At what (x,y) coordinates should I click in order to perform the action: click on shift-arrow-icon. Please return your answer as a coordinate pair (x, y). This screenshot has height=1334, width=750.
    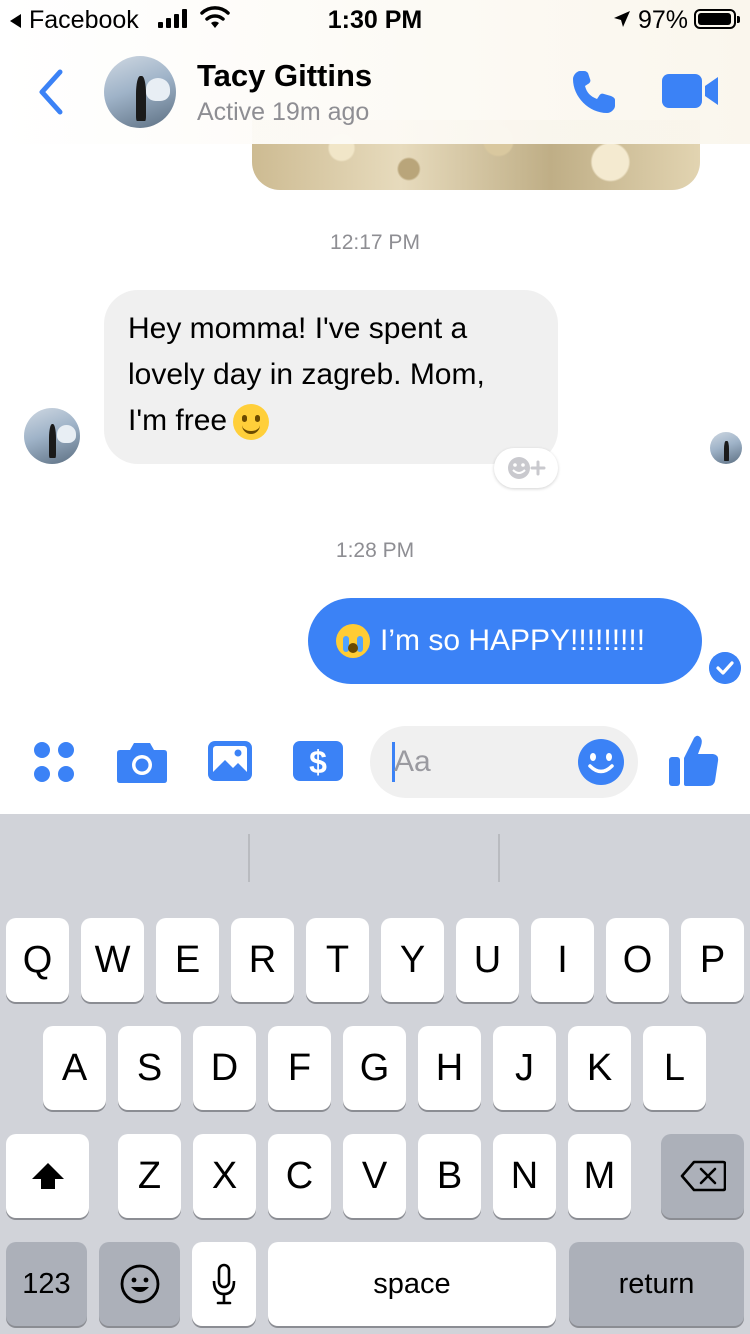
    Looking at the image, I should click on (47, 1176).